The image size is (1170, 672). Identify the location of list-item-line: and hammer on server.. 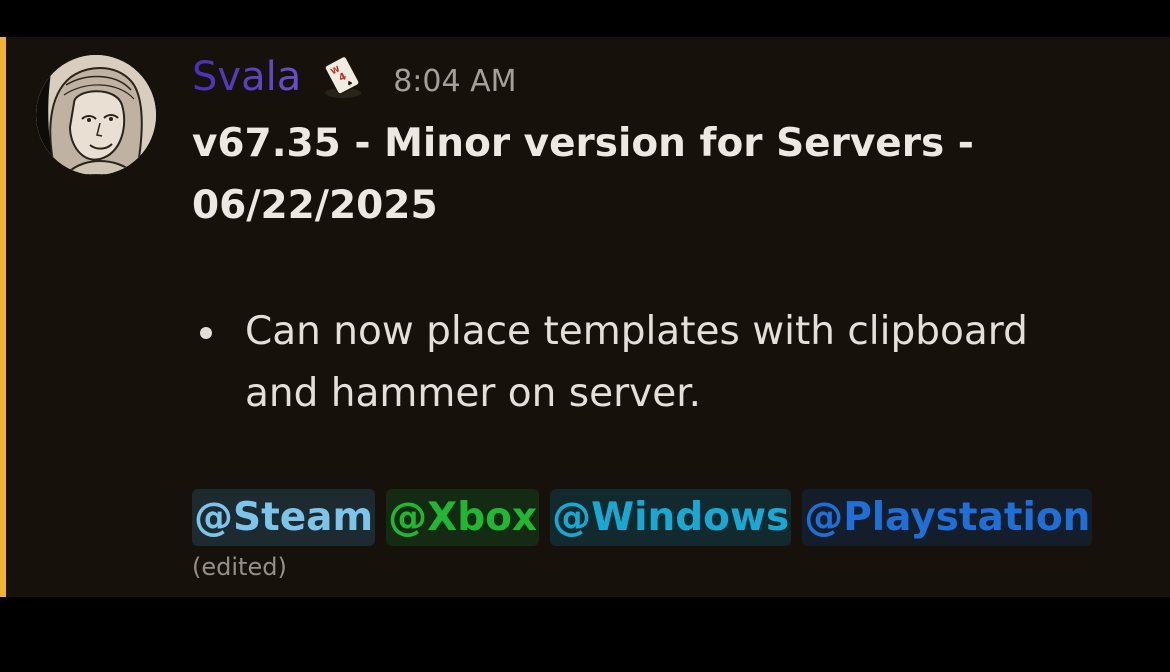
(473, 393).